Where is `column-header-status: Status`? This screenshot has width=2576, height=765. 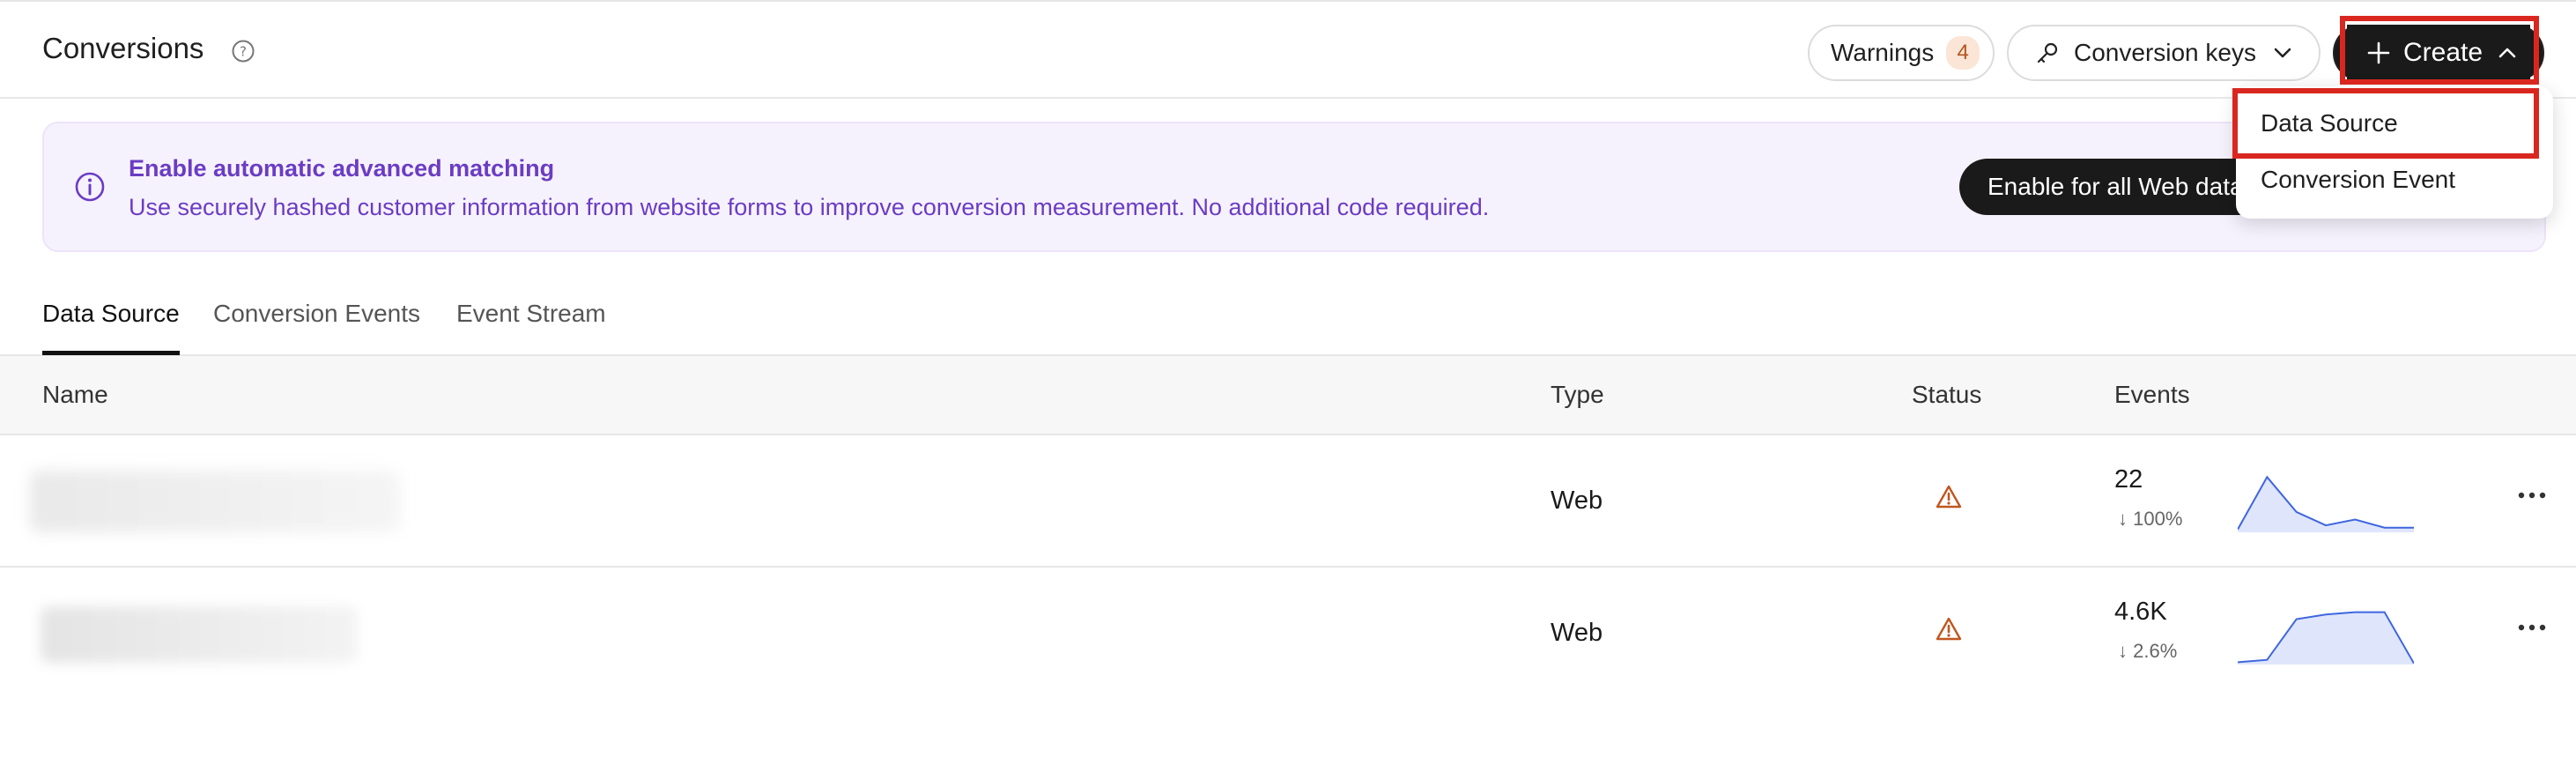
column-header-status: Status is located at coordinates (1947, 394).